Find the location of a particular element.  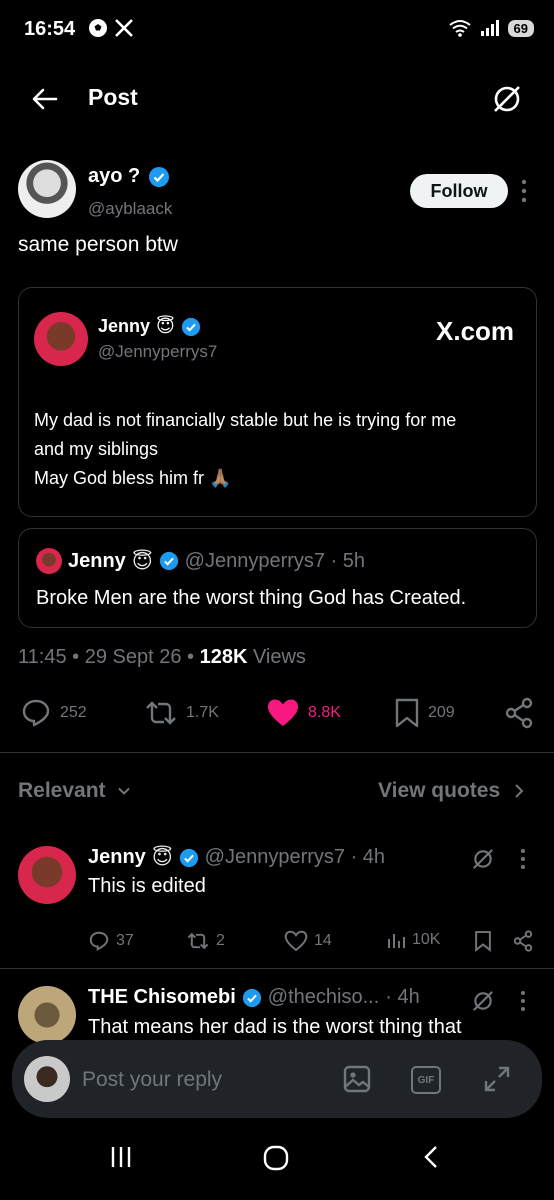

reply-button: 37 is located at coordinates (111, 941).